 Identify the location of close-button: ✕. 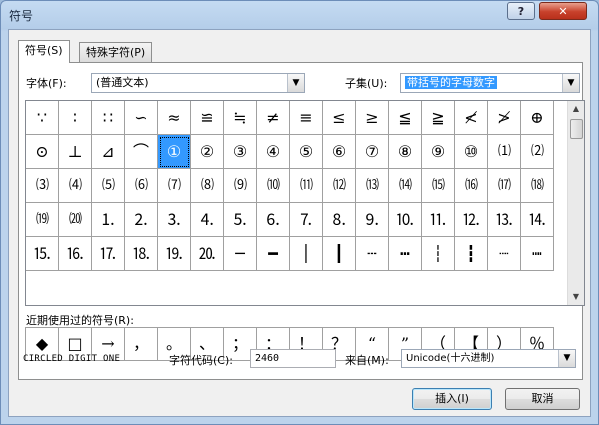
(563, 11).